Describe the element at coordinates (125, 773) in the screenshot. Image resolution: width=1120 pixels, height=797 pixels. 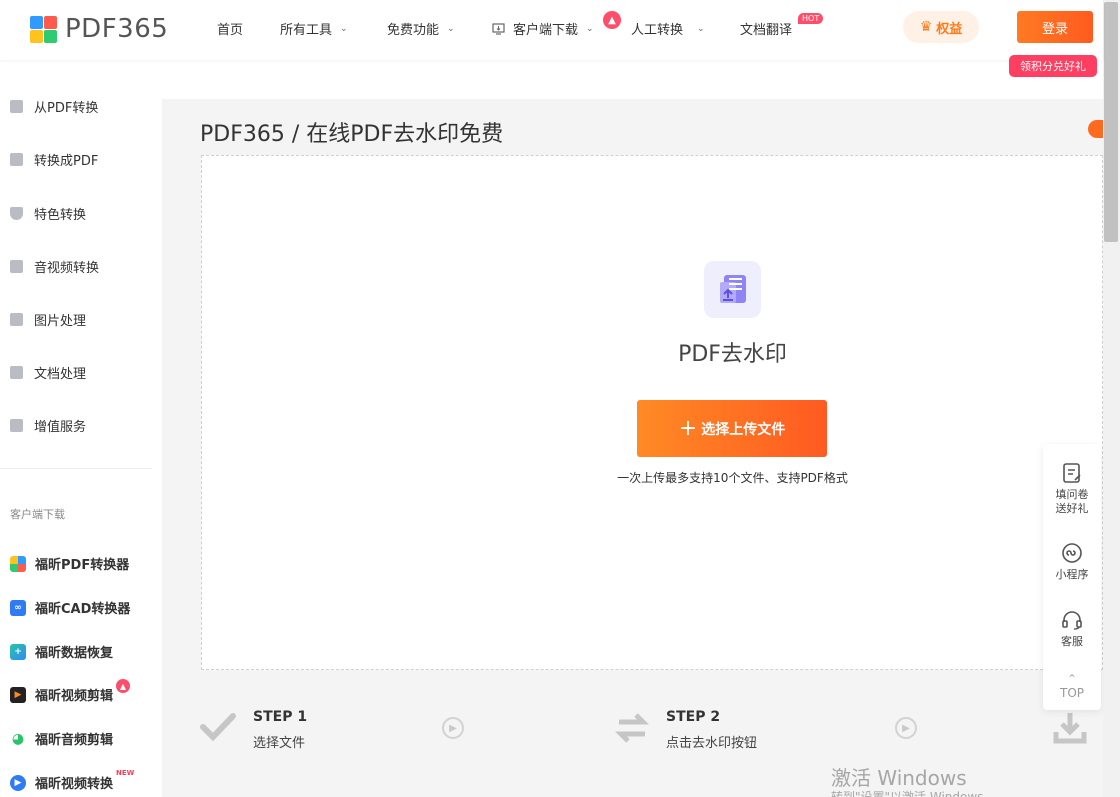
I see `new-badge: NEW` at that location.